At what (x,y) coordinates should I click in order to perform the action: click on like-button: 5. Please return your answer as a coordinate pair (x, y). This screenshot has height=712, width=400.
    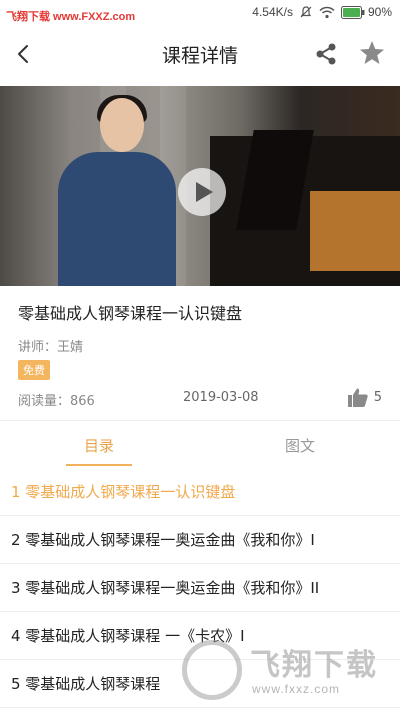
    Looking at the image, I should click on (364, 397).